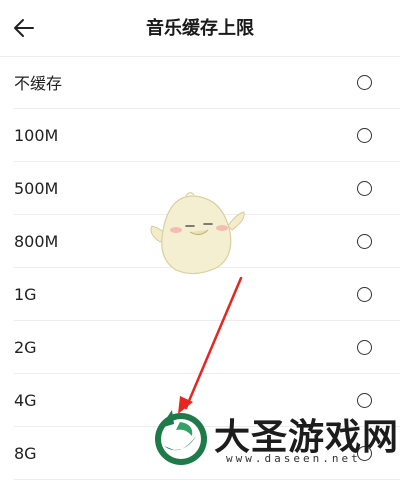  What do you see at coordinates (25, 347) in the screenshot?
I see `option-label: 2G` at bounding box center [25, 347].